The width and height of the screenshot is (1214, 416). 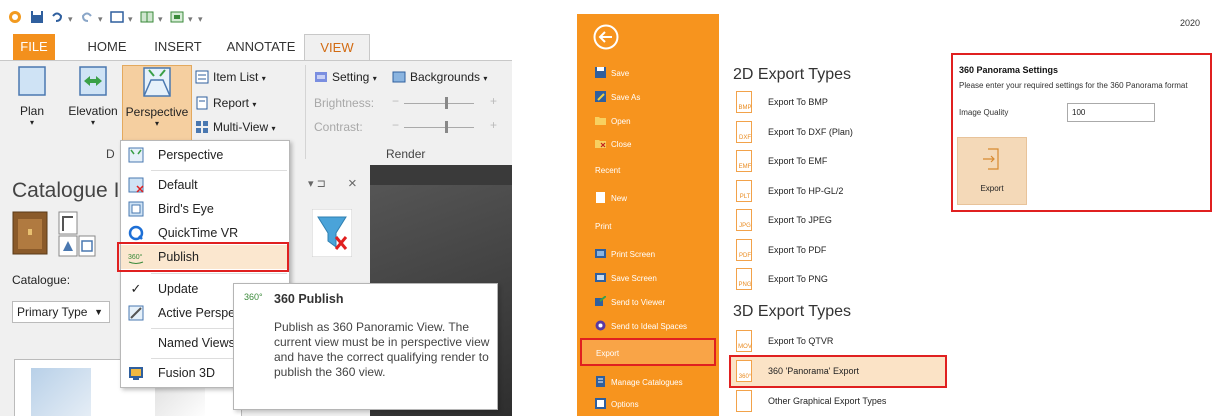 What do you see at coordinates (829, 249) in the screenshot?
I see `export-item: PDF Export To PDF` at bounding box center [829, 249].